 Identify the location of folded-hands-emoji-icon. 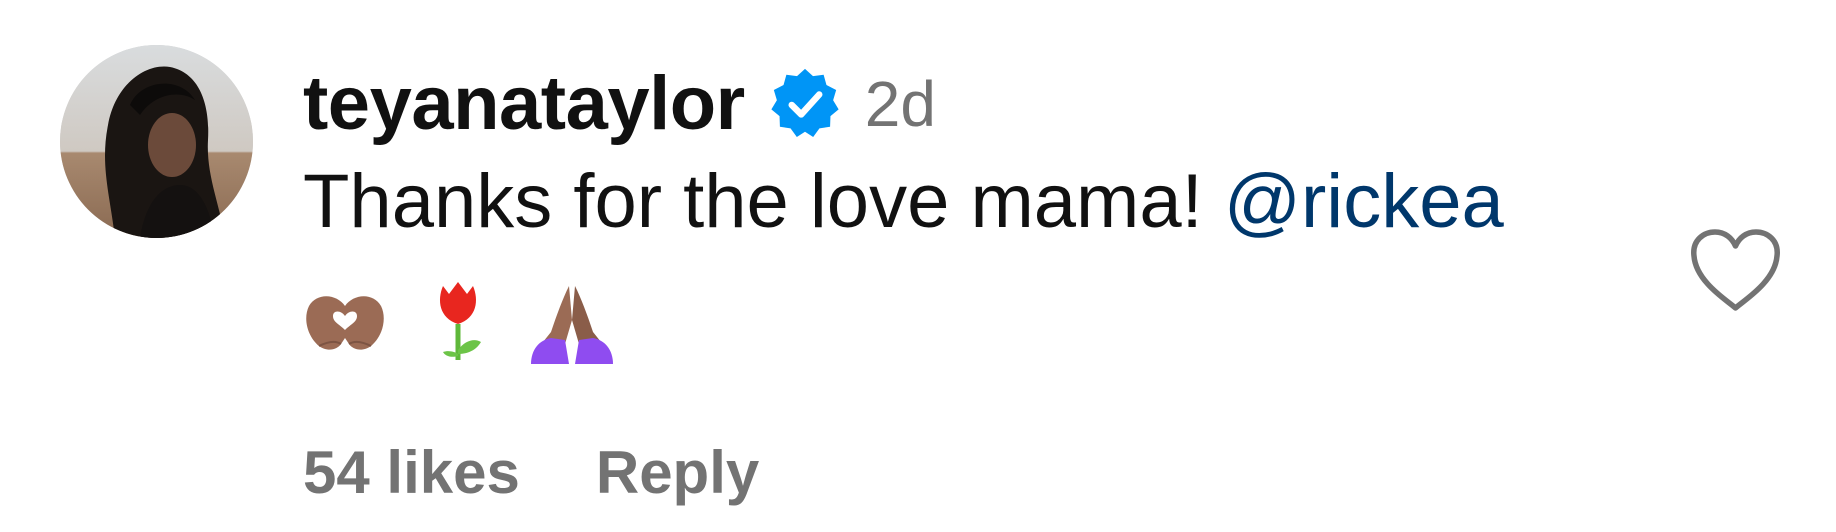
(572, 322).